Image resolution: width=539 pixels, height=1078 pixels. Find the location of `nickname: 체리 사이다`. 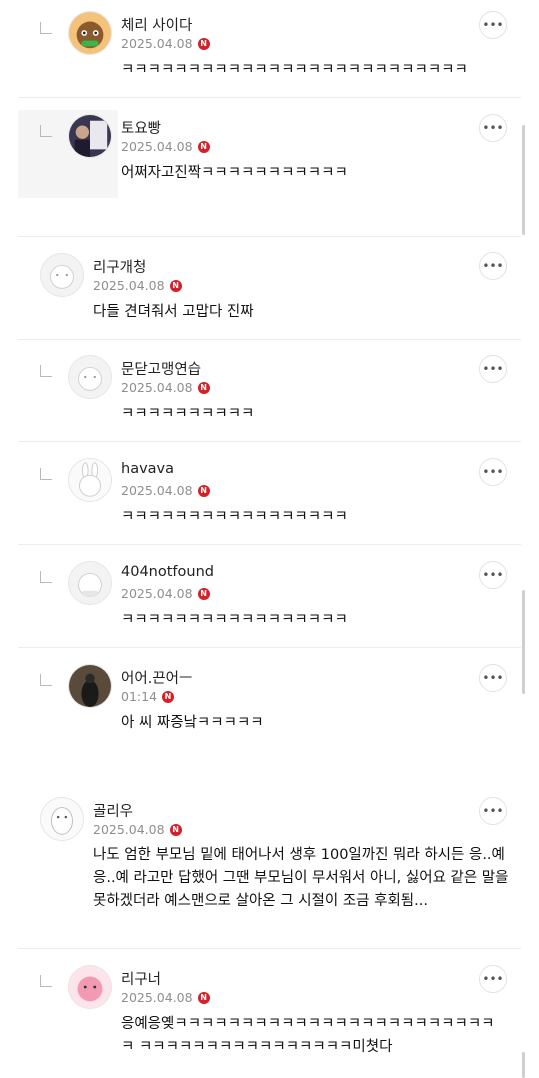

nickname: 체리 사이다 is located at coordinates (156, 24).